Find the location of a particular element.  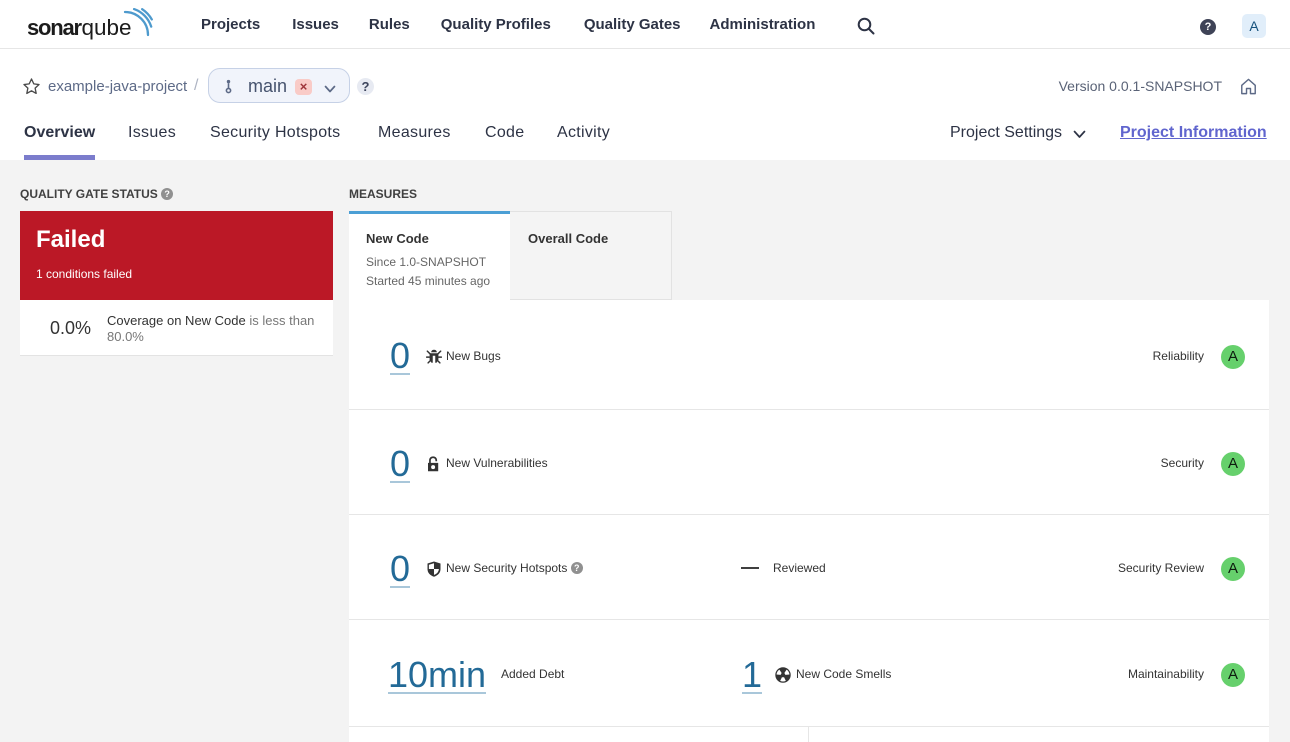

svg-text: qube is located at coordinates (107, 27).